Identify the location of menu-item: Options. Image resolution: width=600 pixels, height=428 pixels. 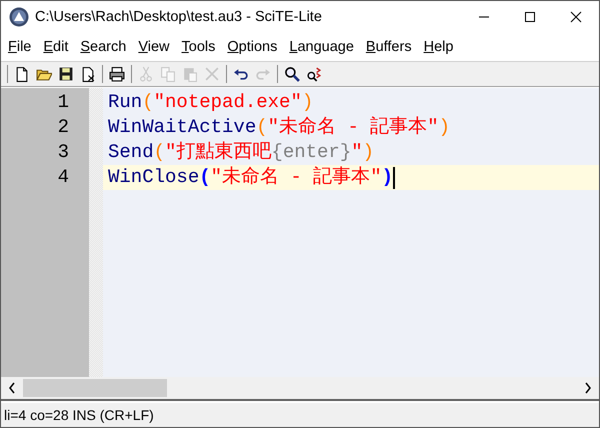
(252, 47).